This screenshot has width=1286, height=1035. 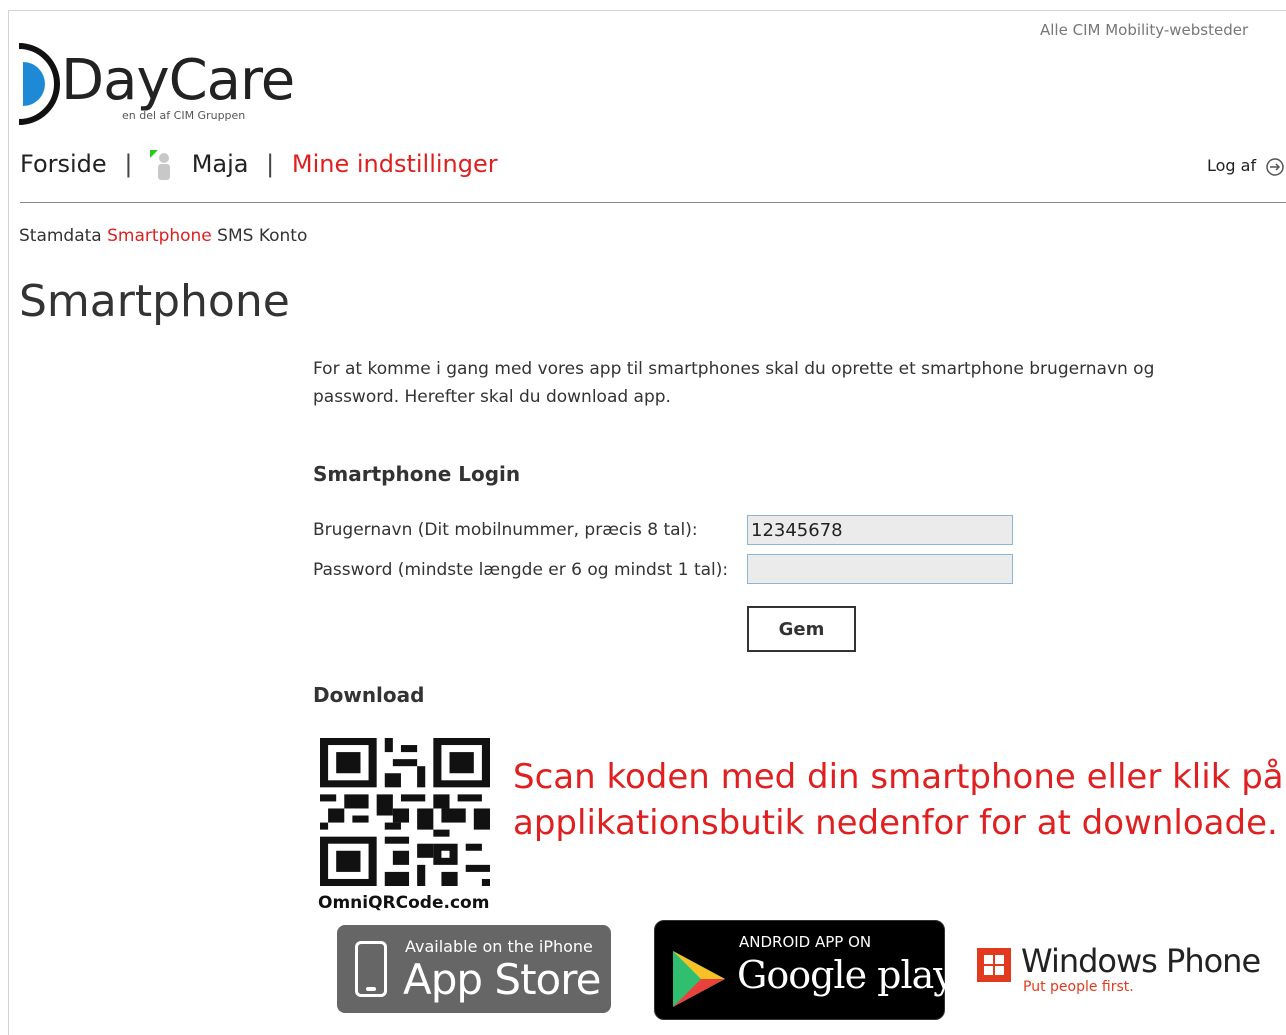 What do you see at coordinates (8, 522) in the screenshot?
I see `frame-left-border` at bounding box center [8, 522].